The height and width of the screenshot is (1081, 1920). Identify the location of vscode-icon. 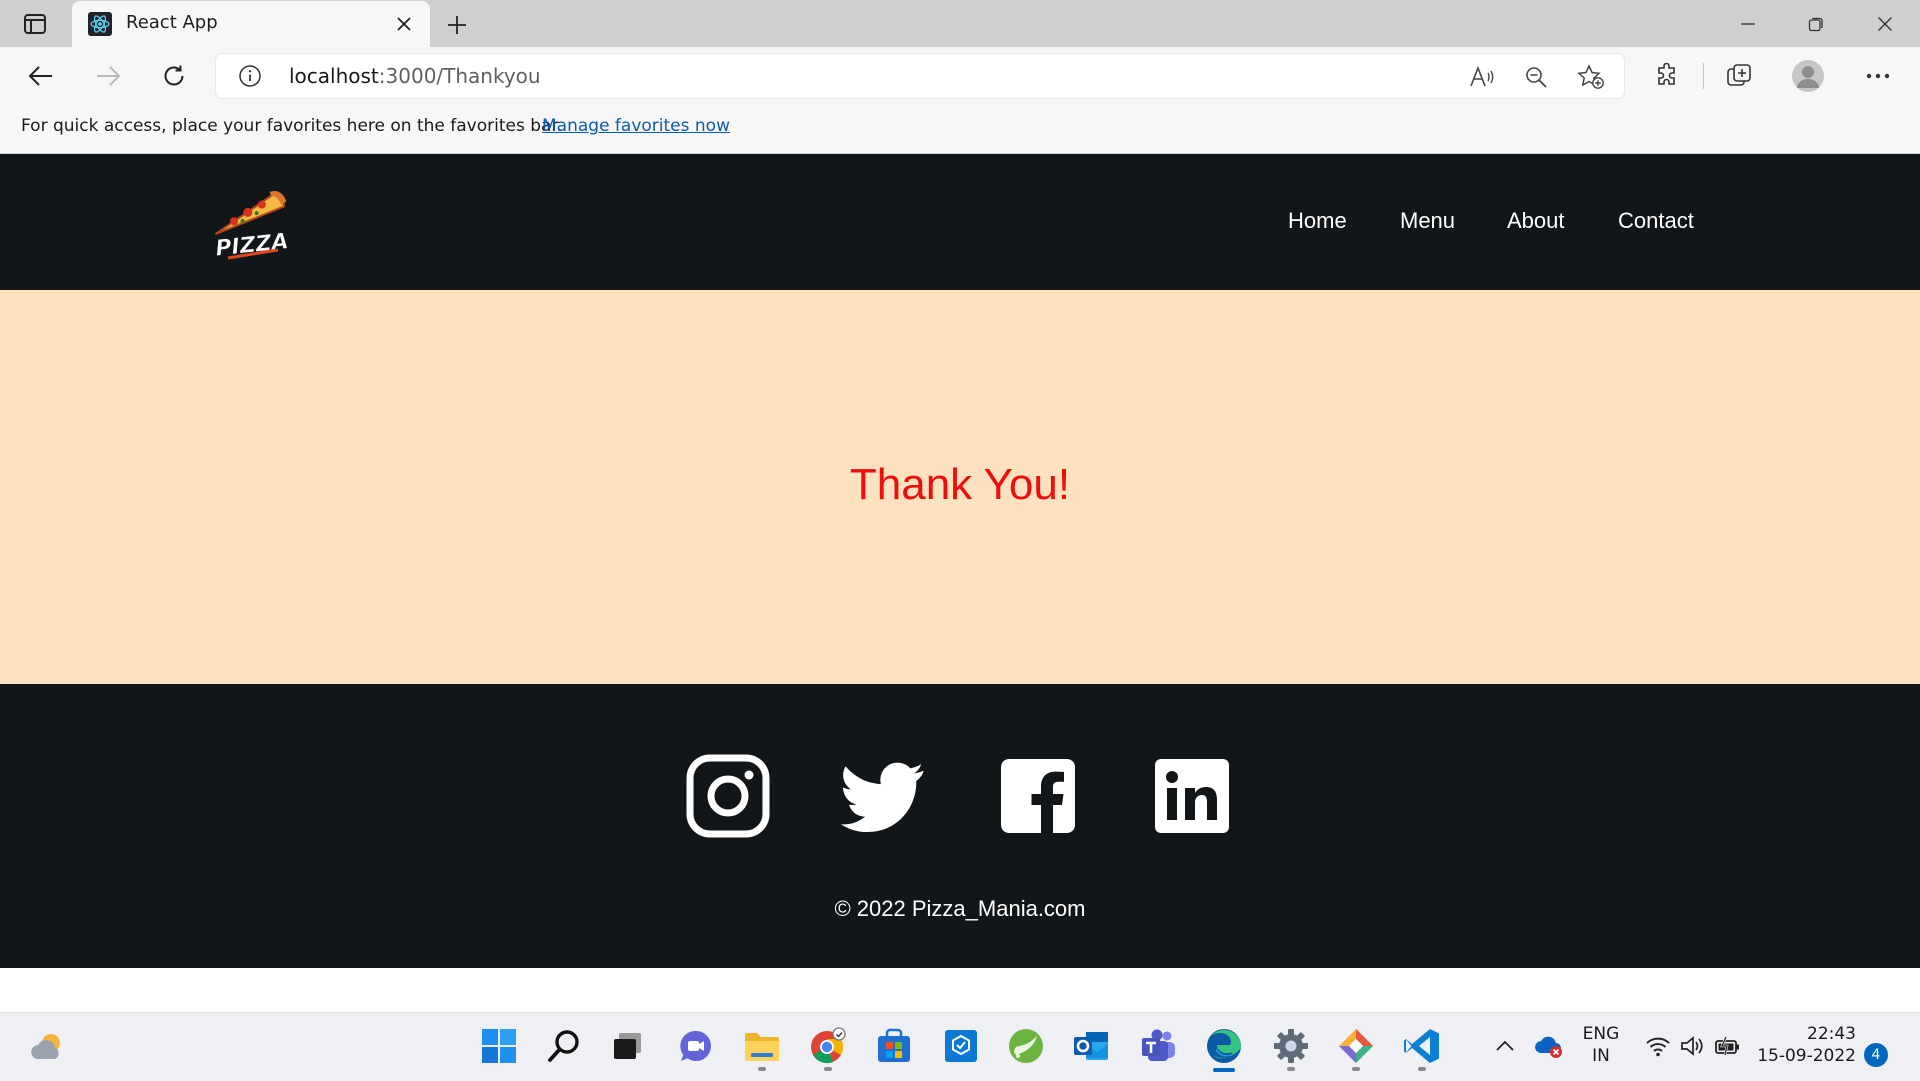
(1422, 1047).